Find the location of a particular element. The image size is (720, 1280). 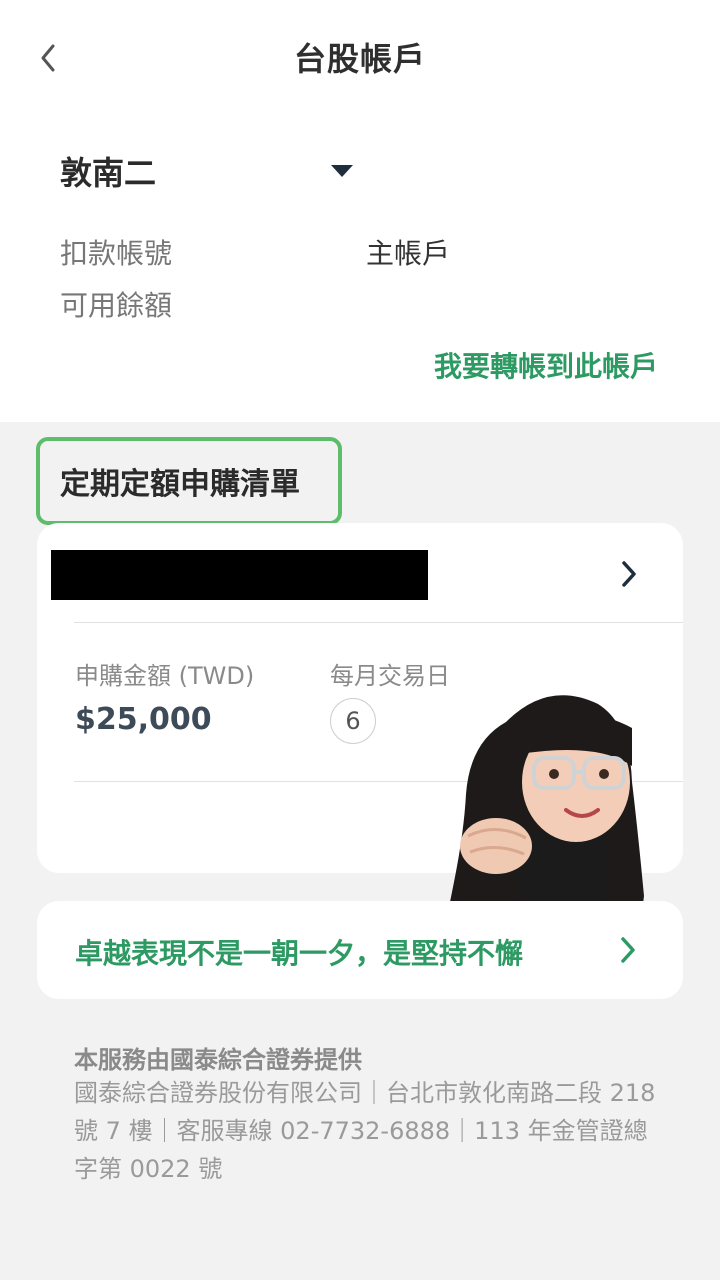

amount-label: 申購金額 (TWD) is located at coordinates (165, 676).